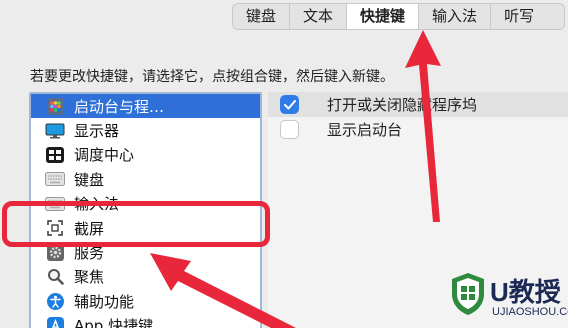 This screenshot has height=328, width=568. What do you see at coordinates (55, 154) in the screenshot?
I see `mission-control-icon` at bounding box center [55, 154].